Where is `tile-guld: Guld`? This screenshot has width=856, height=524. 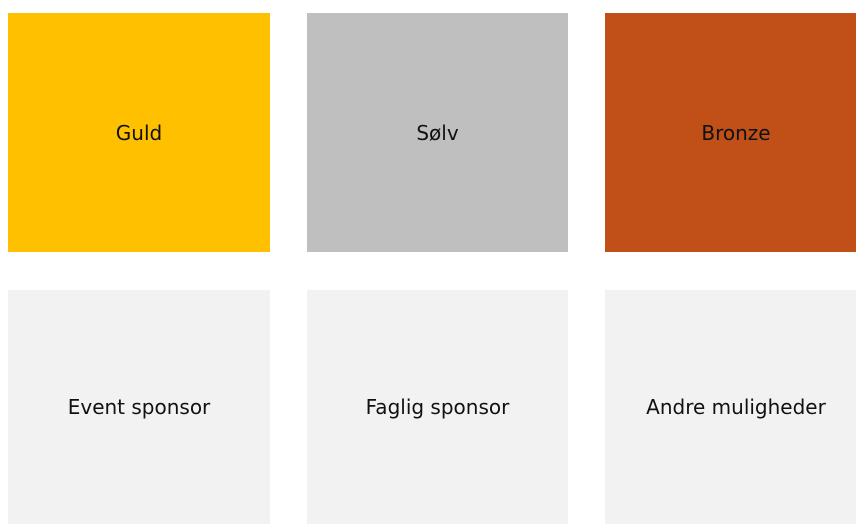 tile-guld: Guld is located at coordinates (139, 132).